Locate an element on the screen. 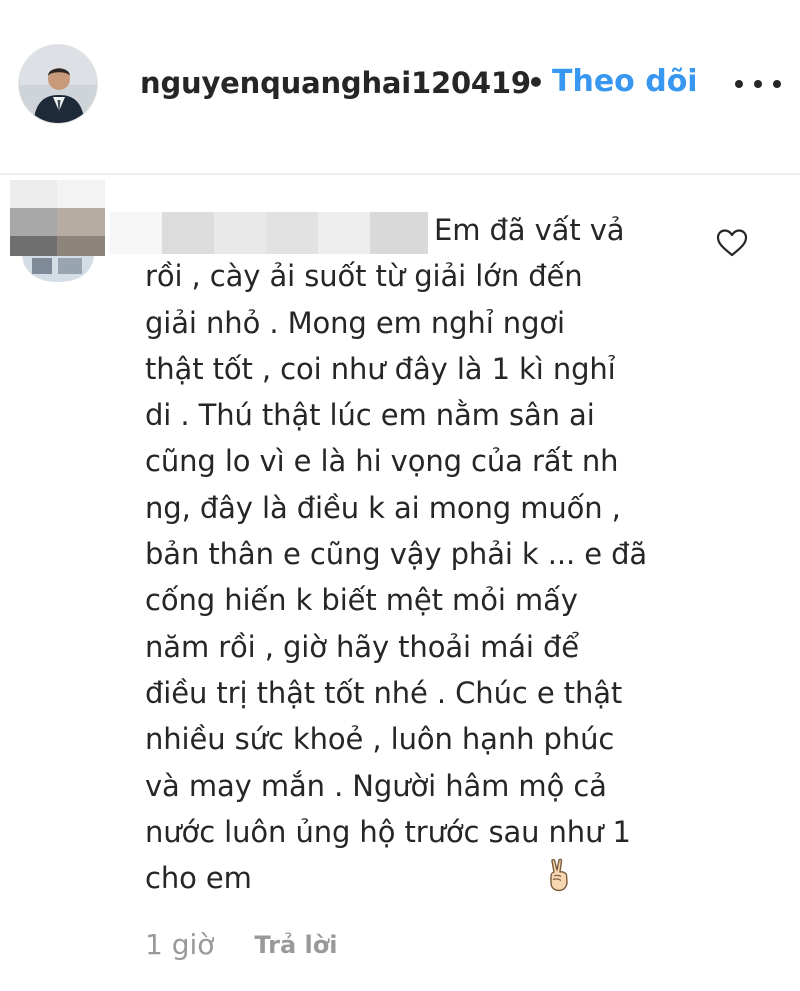  heart-icon is located at coordinates (732, 243).